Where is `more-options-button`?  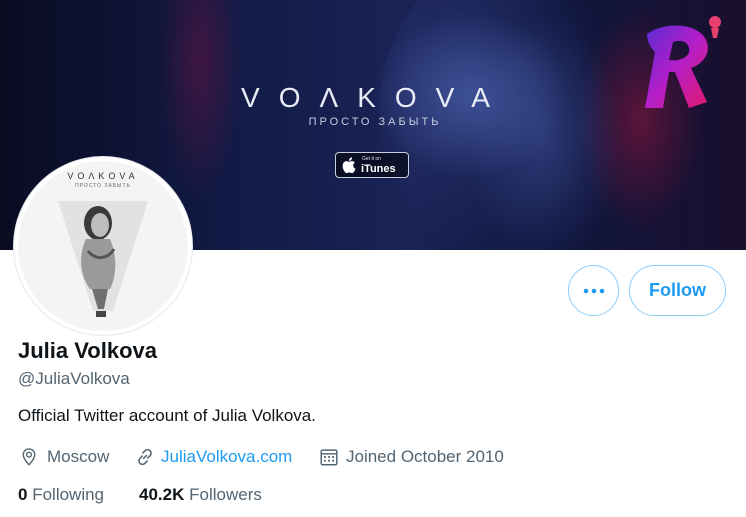
more-options-button is located at coordinates (593, 290).